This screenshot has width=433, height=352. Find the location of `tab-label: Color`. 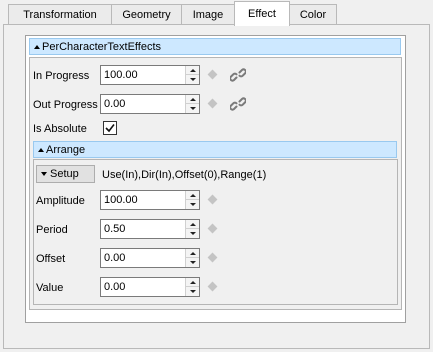

tab-label: Color is located at coordinates (313, 15).